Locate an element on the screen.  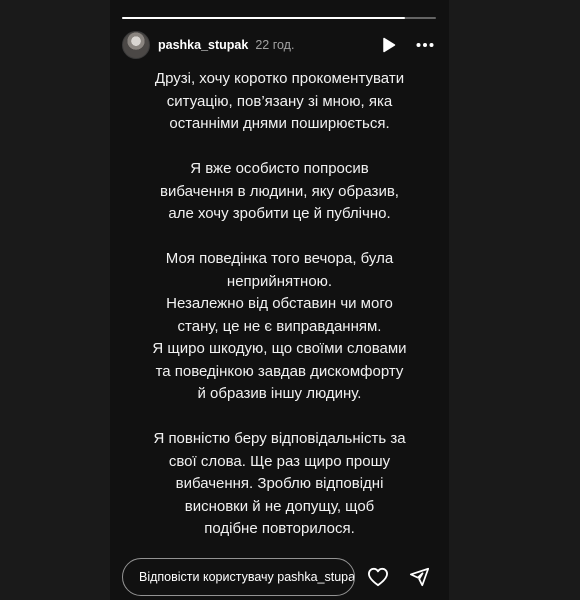
story-header: pashka_stupak 22 год. is located at coordinates (279, 45).